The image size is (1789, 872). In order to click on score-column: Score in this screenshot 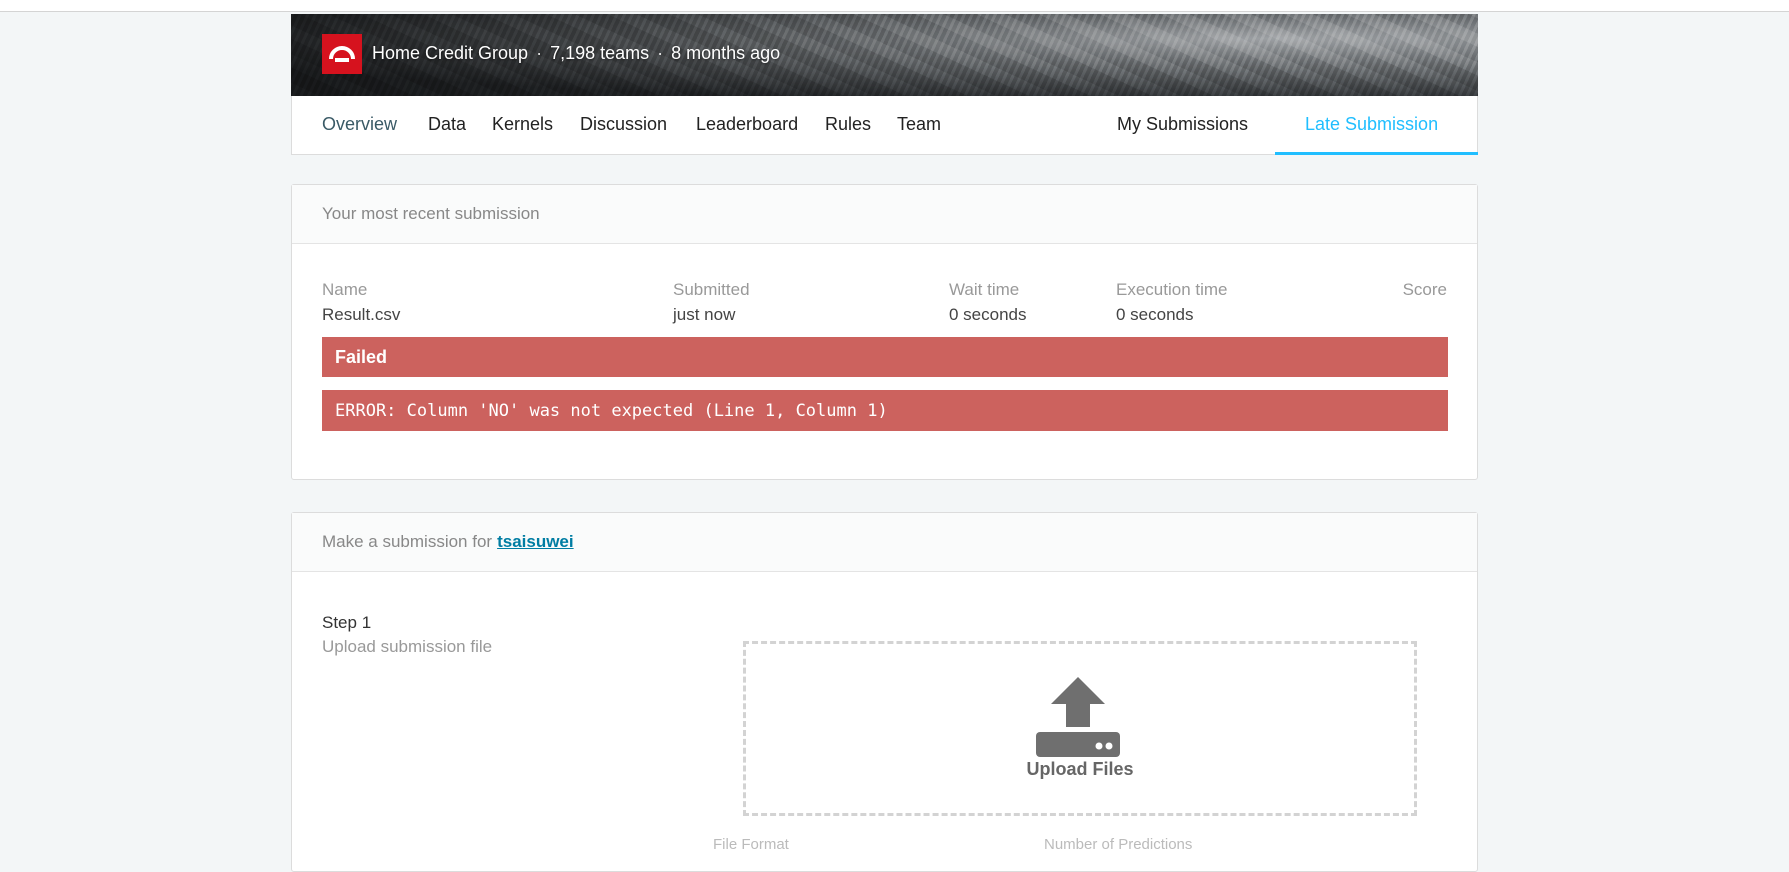, I will do `click(1425, 292)`.